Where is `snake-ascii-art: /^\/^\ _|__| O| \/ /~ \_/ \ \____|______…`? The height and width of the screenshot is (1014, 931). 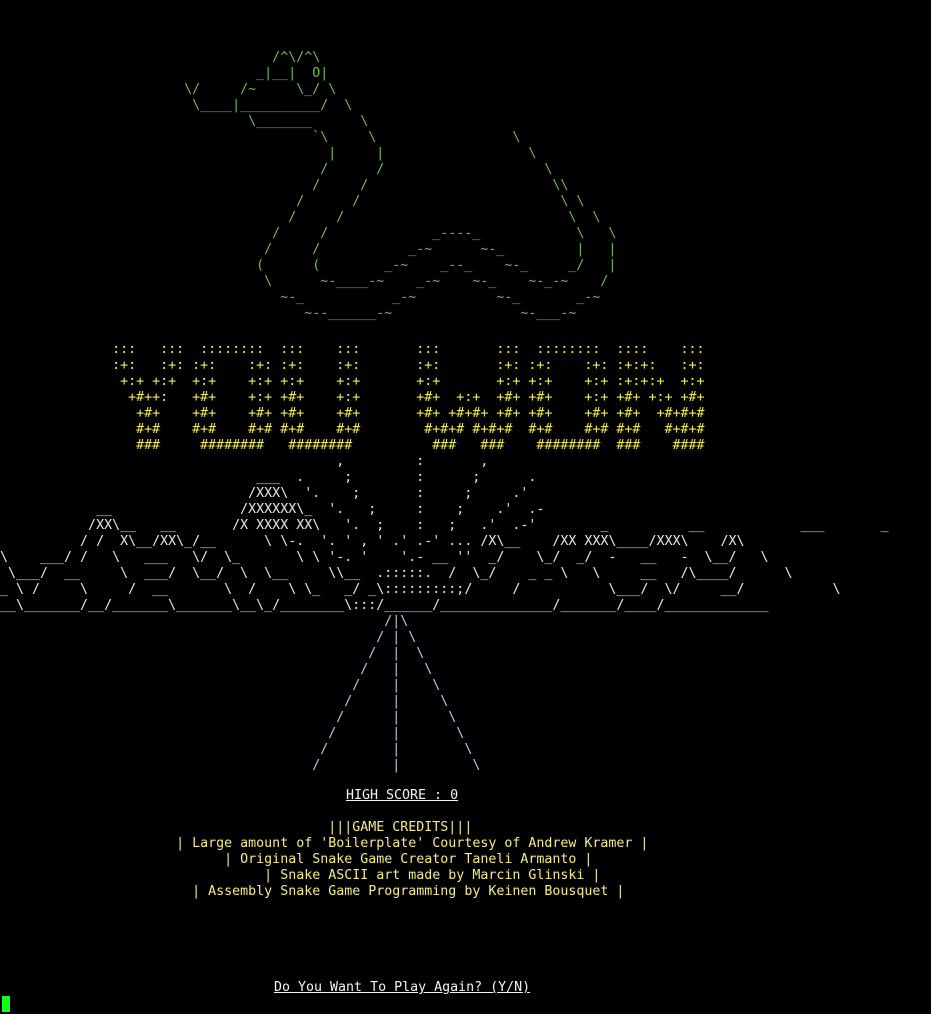 snake-ascii-art: /^\/^\ _|__| O| \/ /~ \_/ \ \____|______… is located at coordinates (400, 185).